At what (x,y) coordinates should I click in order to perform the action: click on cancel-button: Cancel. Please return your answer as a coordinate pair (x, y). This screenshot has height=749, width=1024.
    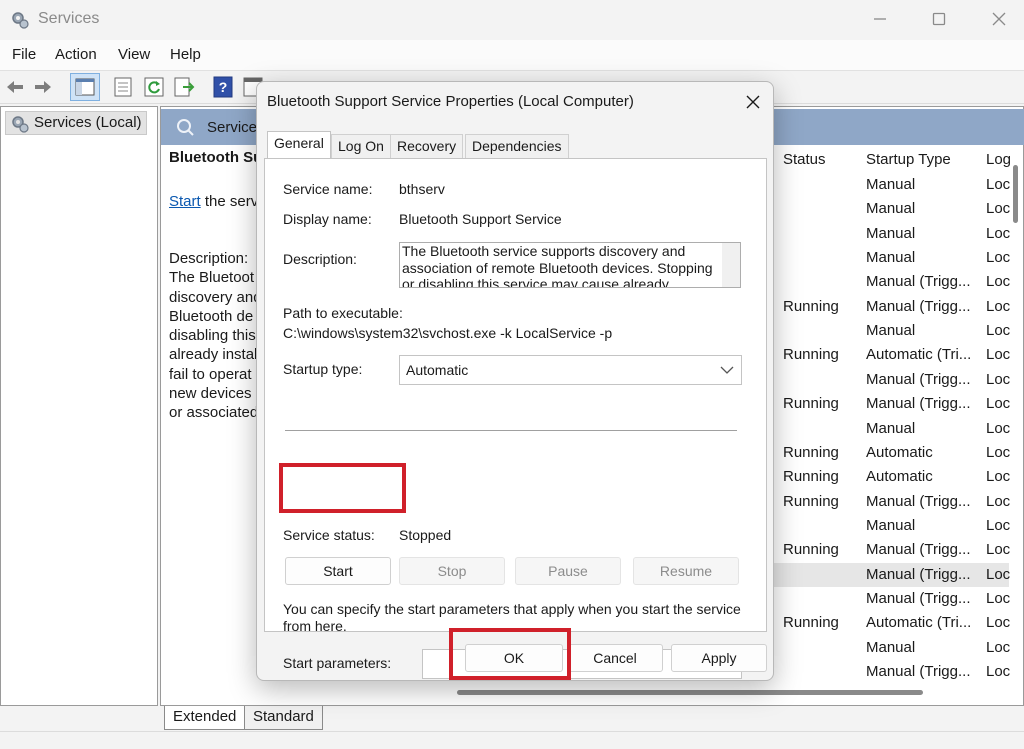
    Looking at the image, I should click on (615, 658).